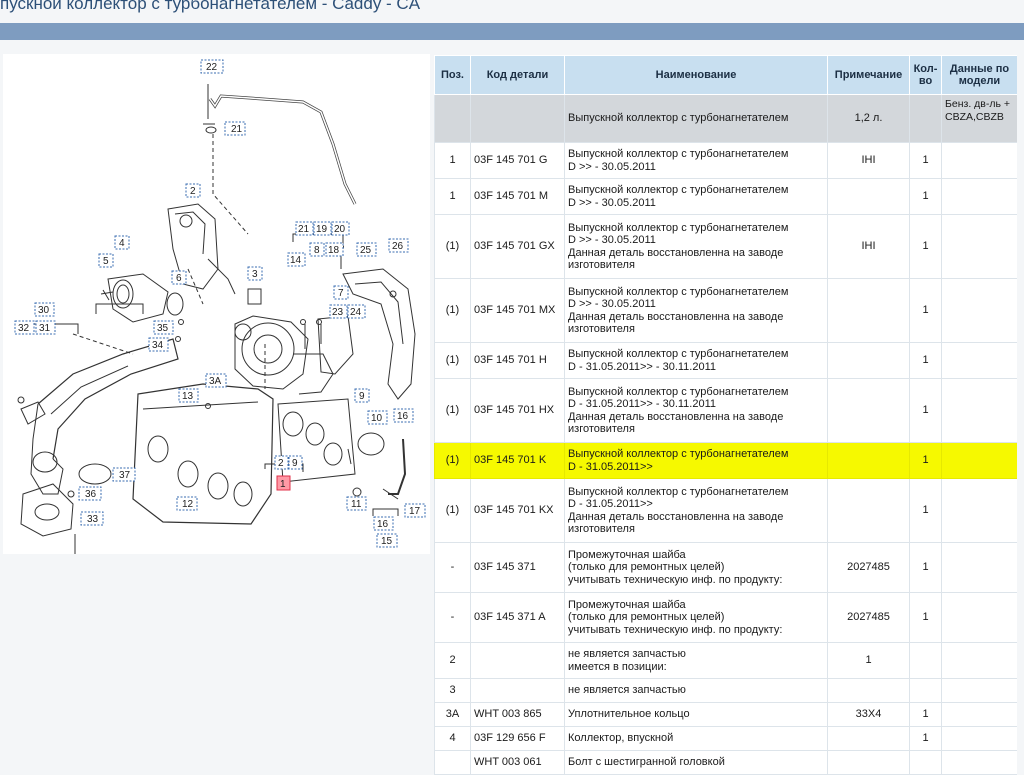  Describe the element at coordinates (725, 738) in the screenshot. I see `table-row: 4 03F 129 656 F Коллектор, впускной 1` at that location.